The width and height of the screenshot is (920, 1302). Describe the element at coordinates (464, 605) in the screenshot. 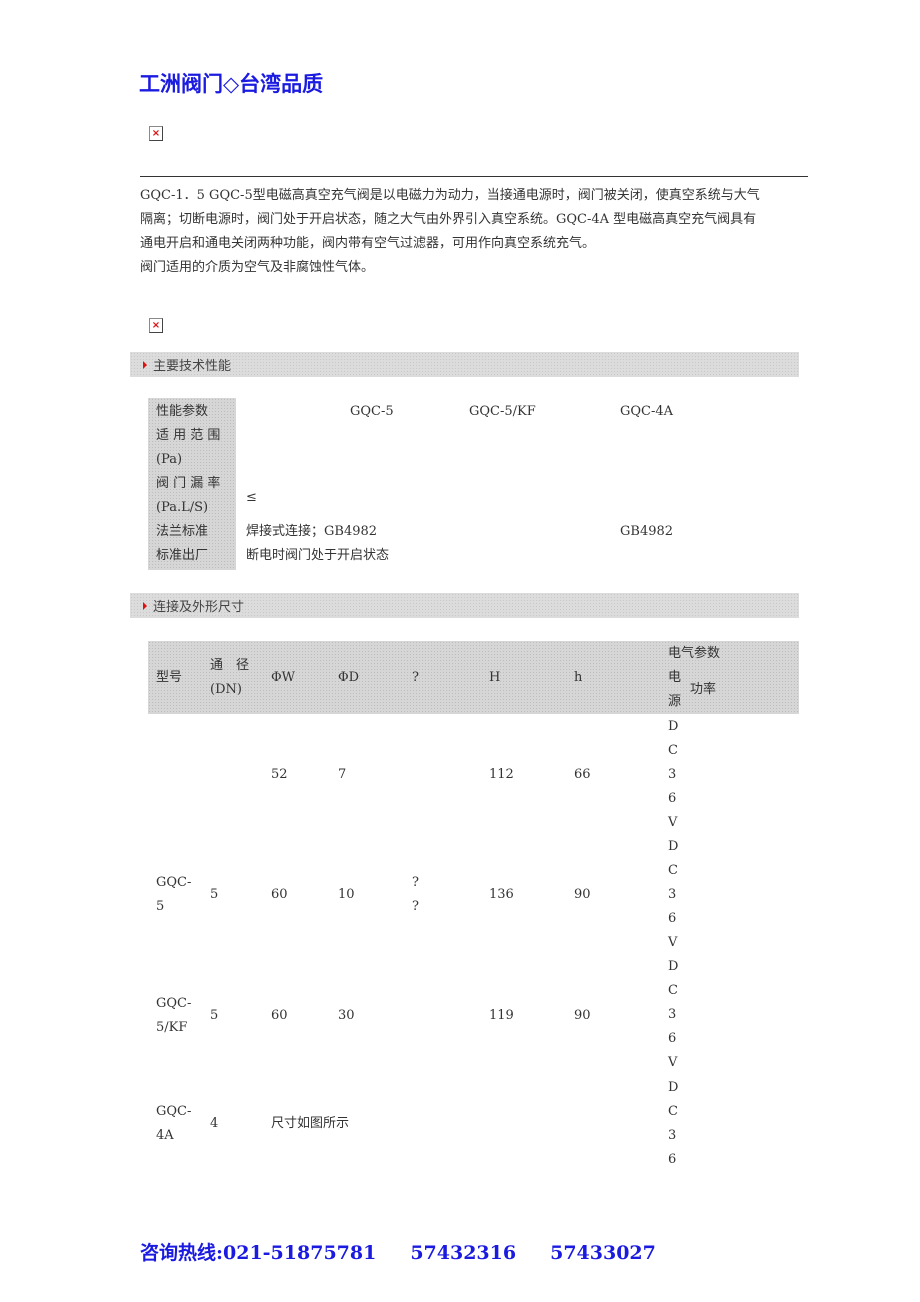

I see `section-header-dimensions: 连接及外形尺寸` at that location.